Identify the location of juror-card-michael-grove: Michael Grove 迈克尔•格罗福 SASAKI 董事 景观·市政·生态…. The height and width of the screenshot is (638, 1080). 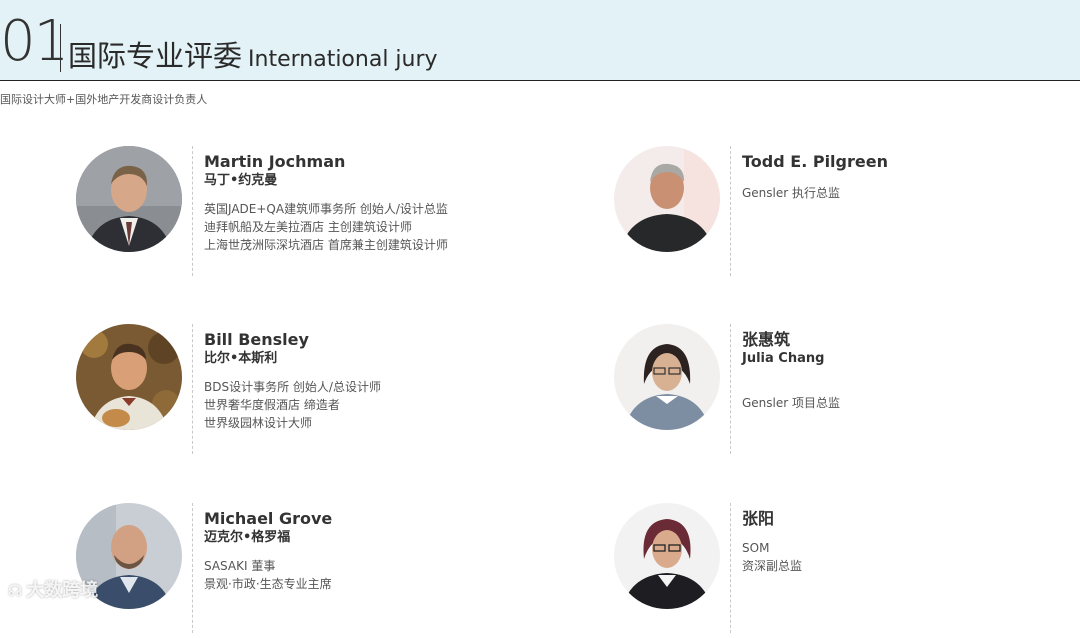
(296, 570).